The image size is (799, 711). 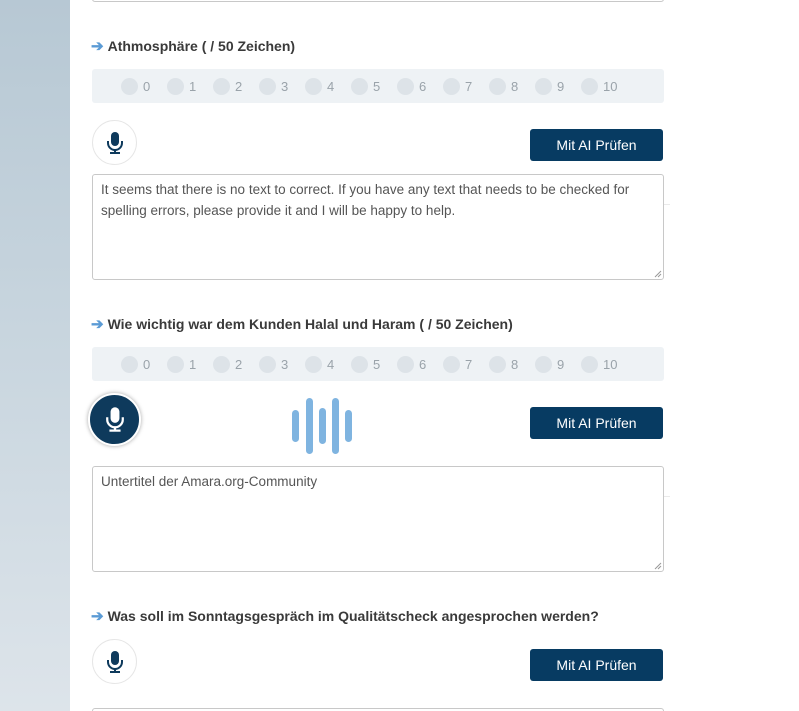 What do you see at coordinates (378, 519) in the screenshot?
I see `answer-textarea: Untertitel der Amara.org-Community` at bounding box center [378, 519].